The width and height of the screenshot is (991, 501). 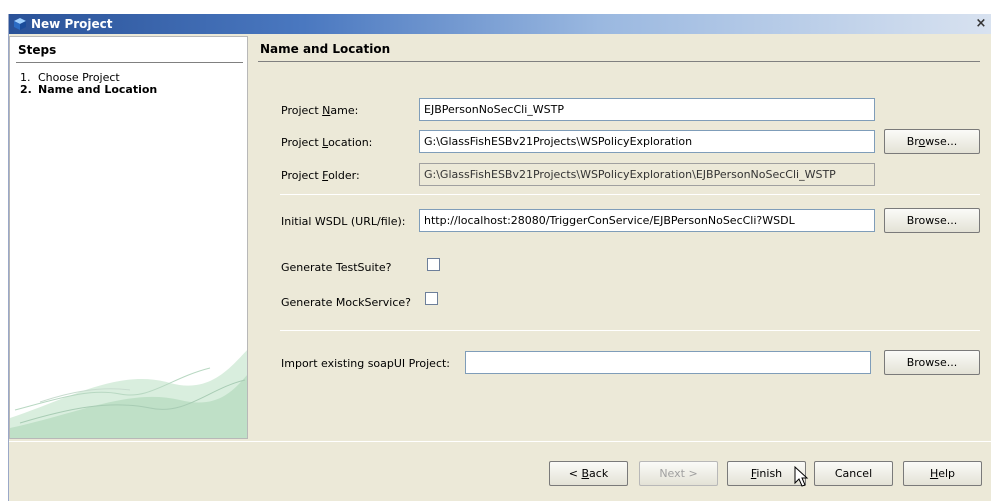 I want to click on project-folder-label: Project Folder:, so click(x=320, y=175).